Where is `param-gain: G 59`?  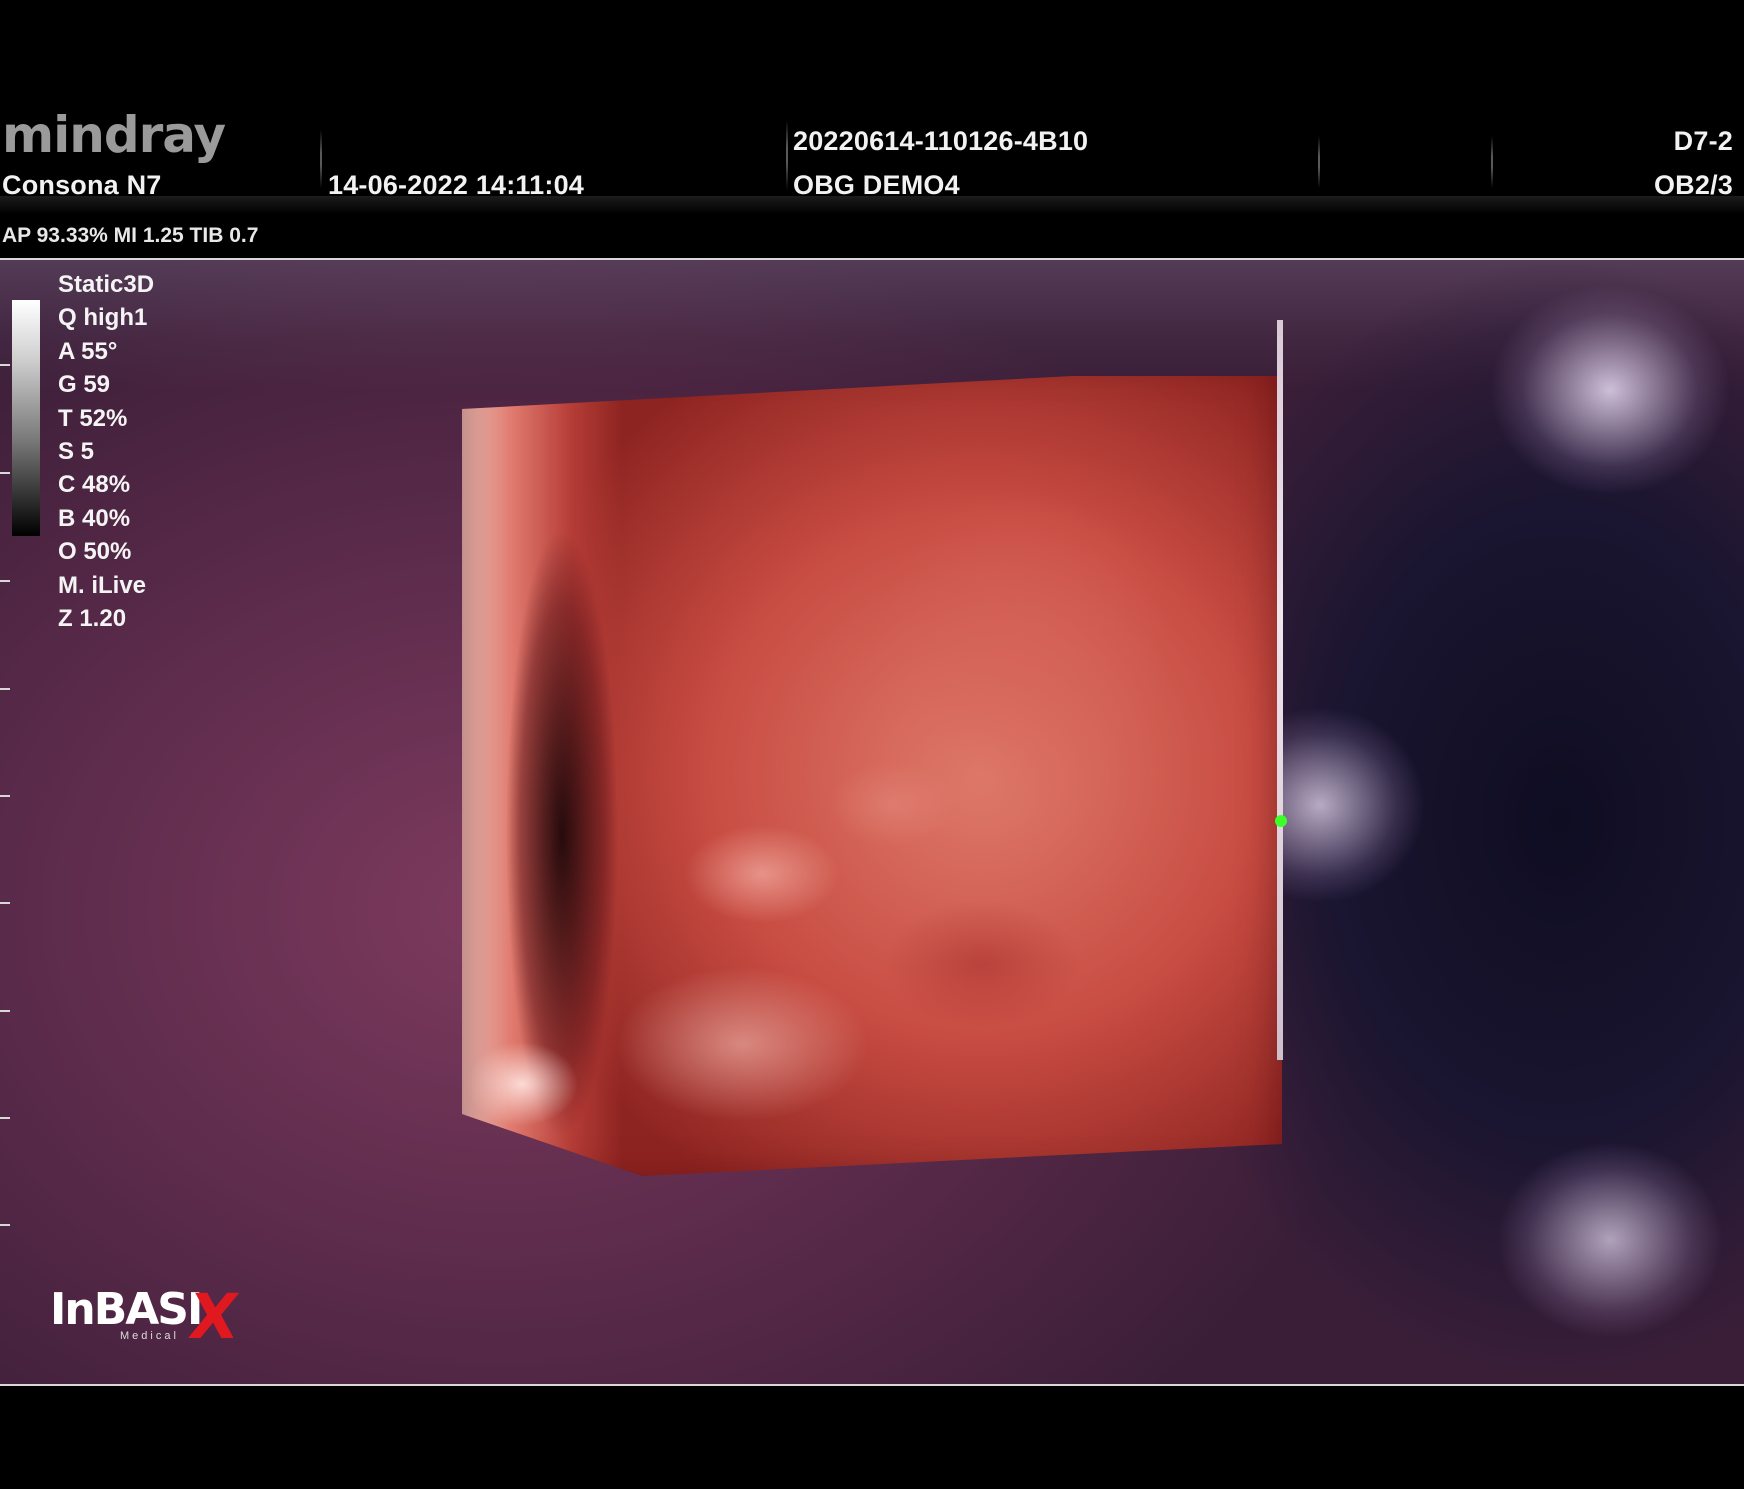 param-gain: G 59 is located at coordinates (84, 385).